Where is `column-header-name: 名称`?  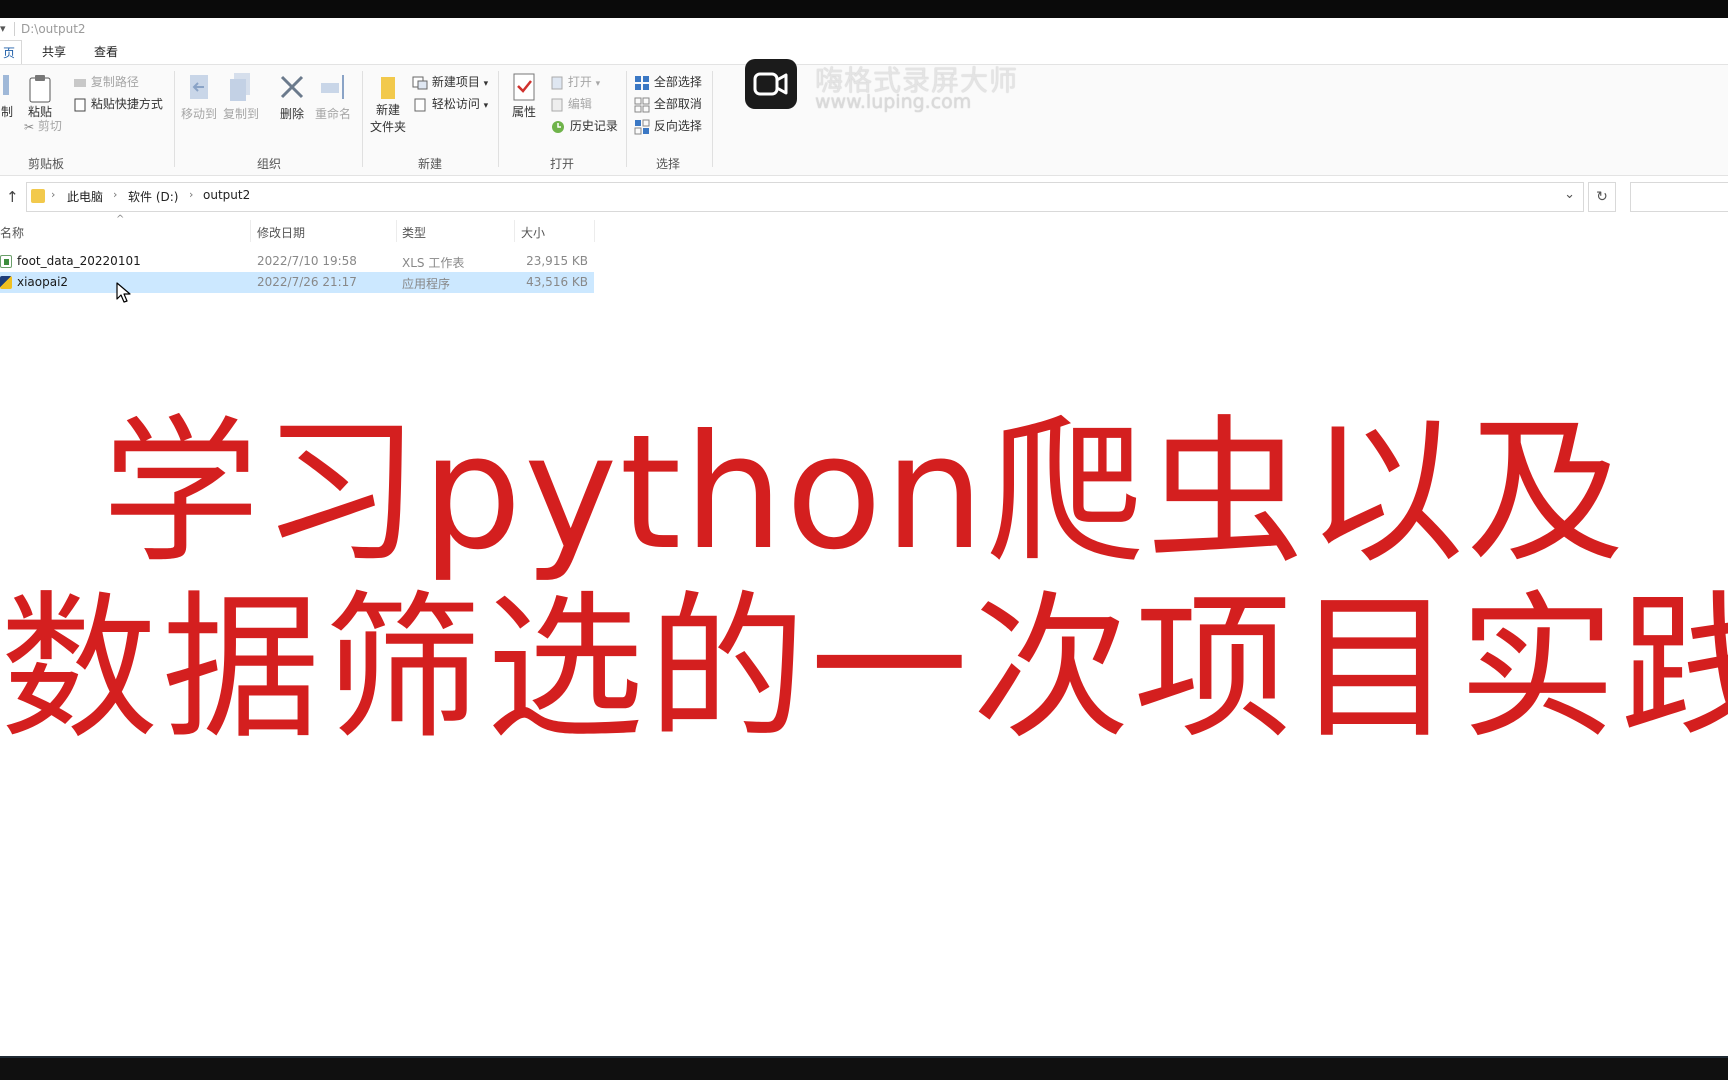 column-header-name: 名称 is located at coordinates (12, 232).